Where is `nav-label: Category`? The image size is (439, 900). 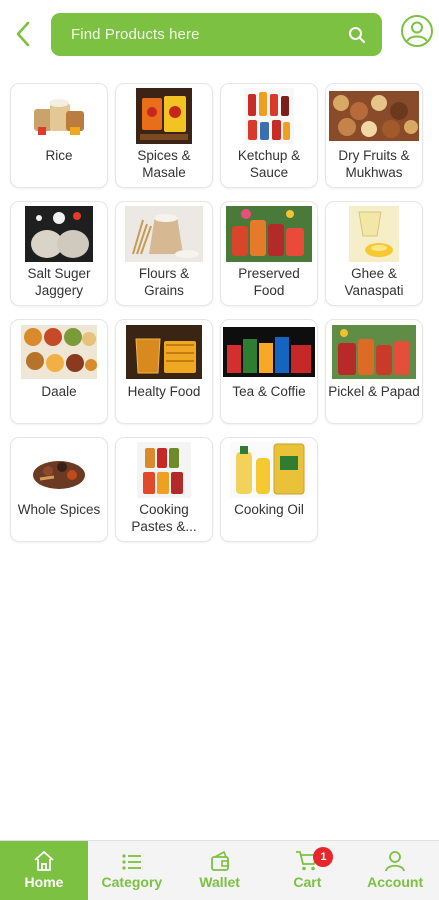
nav-label: Category is located at coordinates (132, 882).